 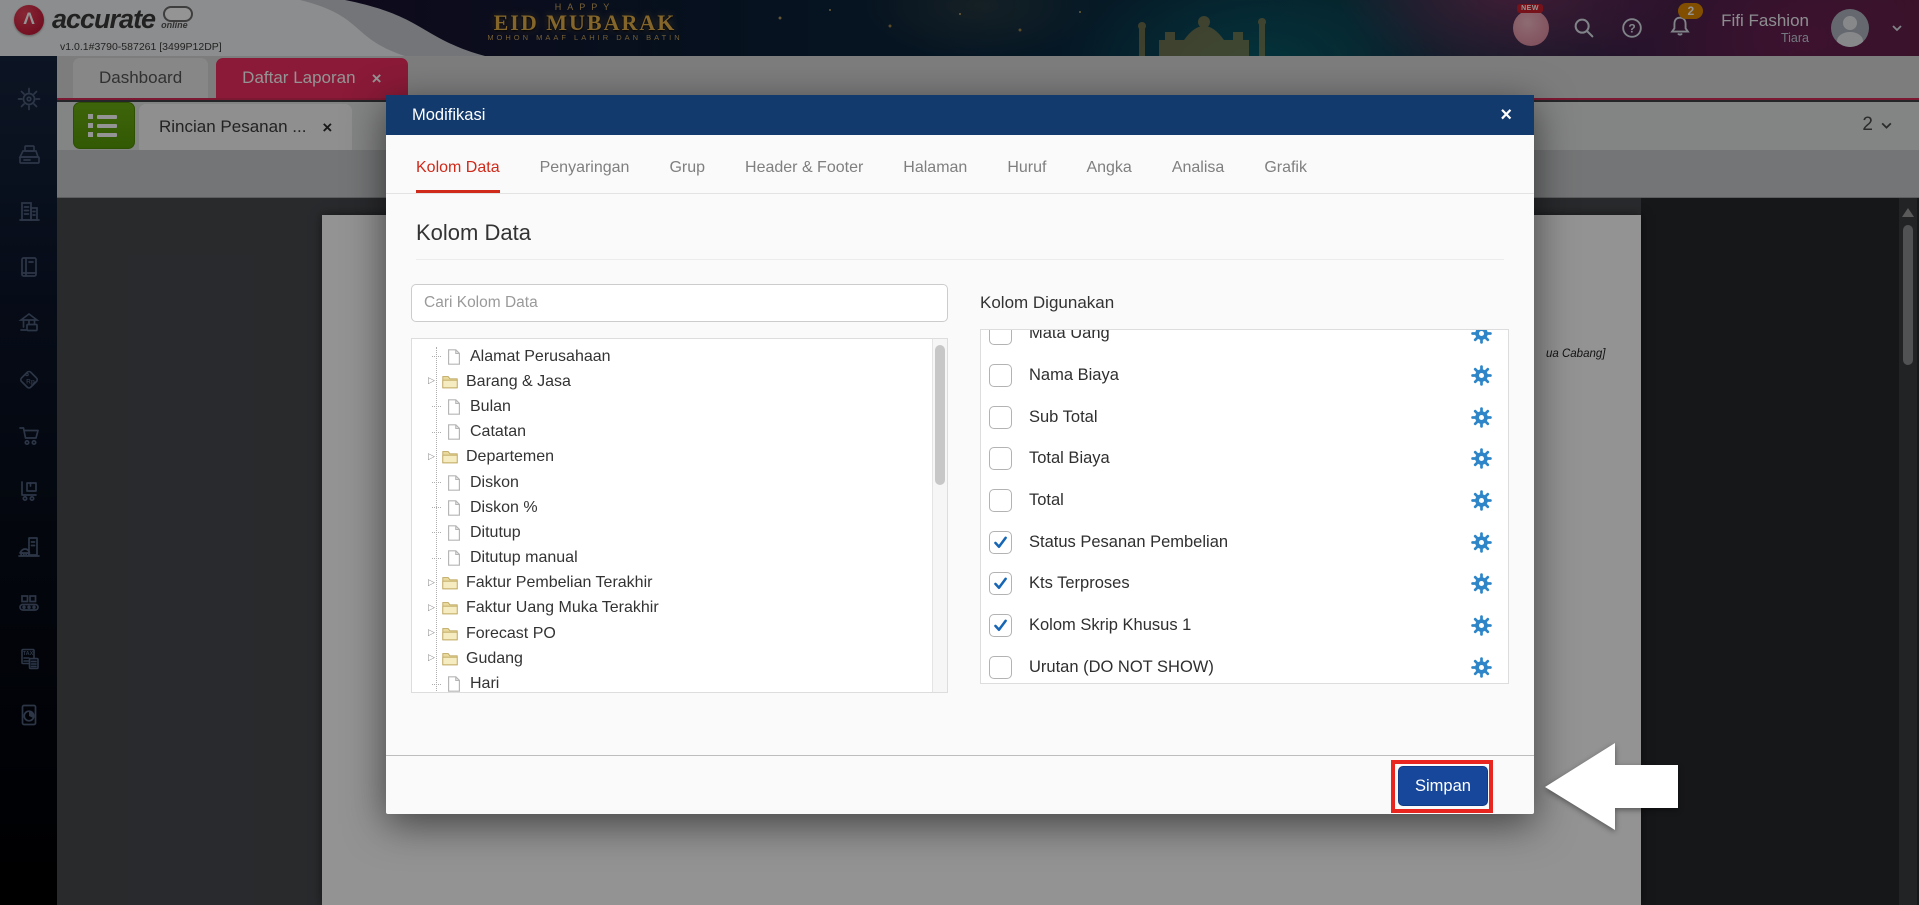 What do you see at coordinates (679, 432) in the screenshot?
I see `tree-item: Catatan` at bounding box center [679, 432].